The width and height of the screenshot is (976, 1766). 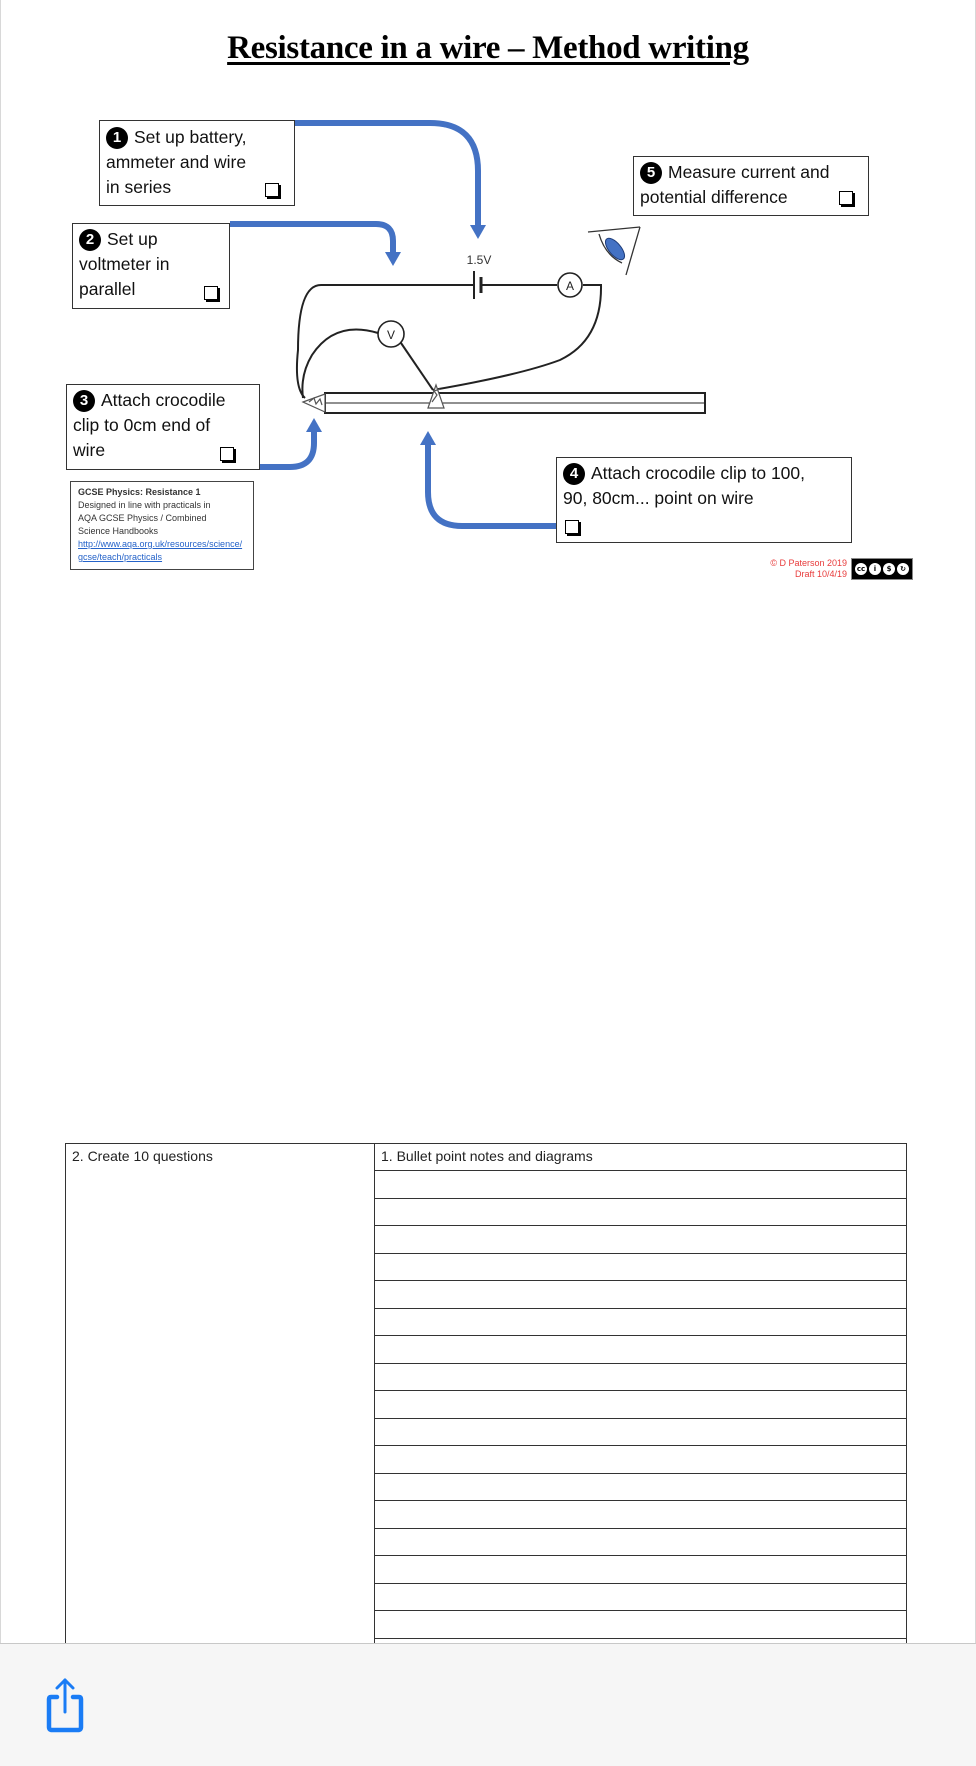 I want to click on arrow-step2, so click(x=313, y=236).